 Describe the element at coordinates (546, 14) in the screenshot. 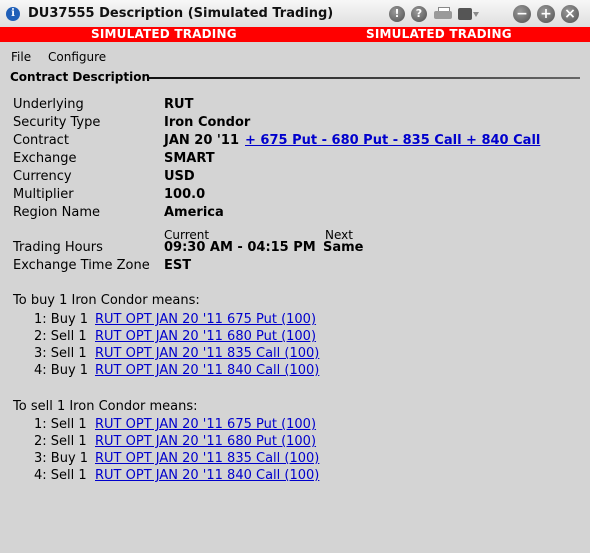

I see `maximize-button: +` at that location.